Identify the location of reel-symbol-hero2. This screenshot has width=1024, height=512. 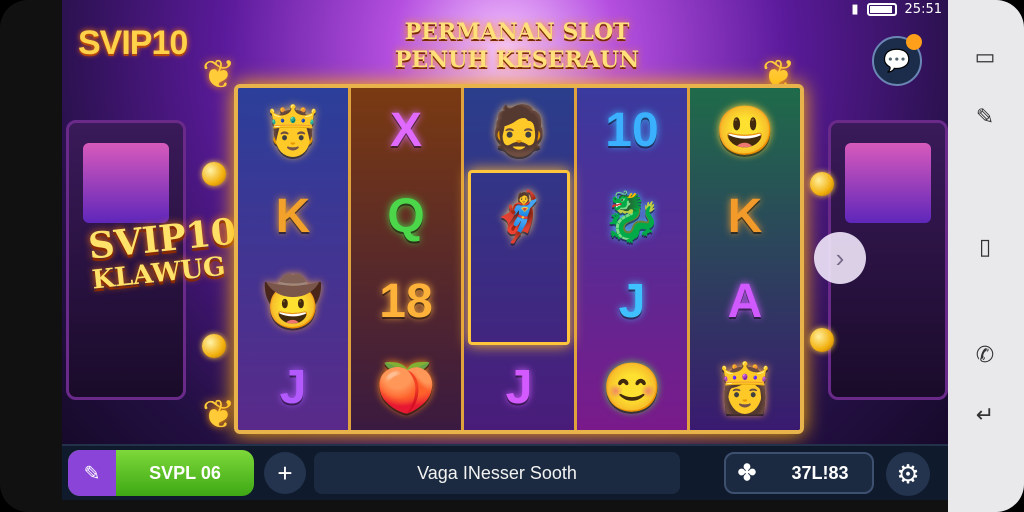
(519, 302).